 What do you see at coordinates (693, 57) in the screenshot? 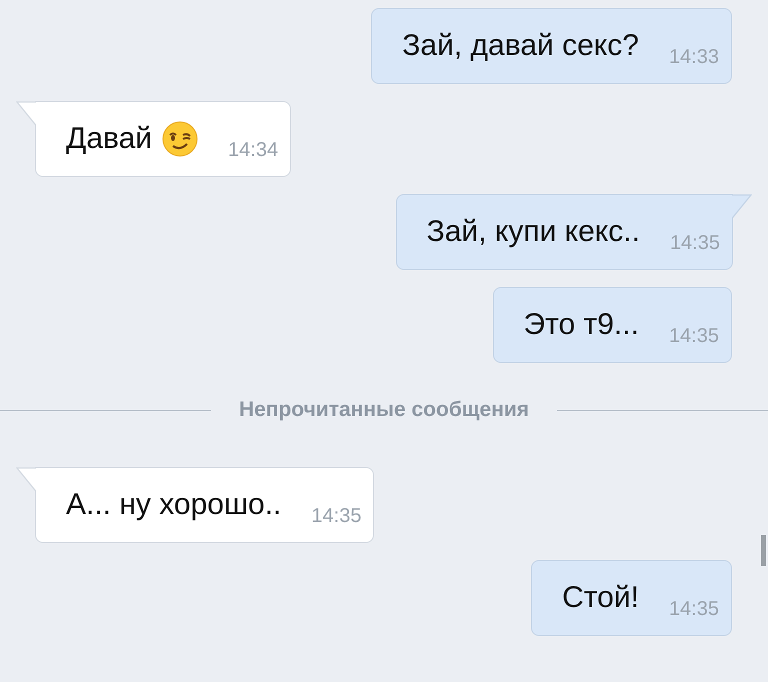
I see `timestamp: 14:33` at bounding box center [693, 57].